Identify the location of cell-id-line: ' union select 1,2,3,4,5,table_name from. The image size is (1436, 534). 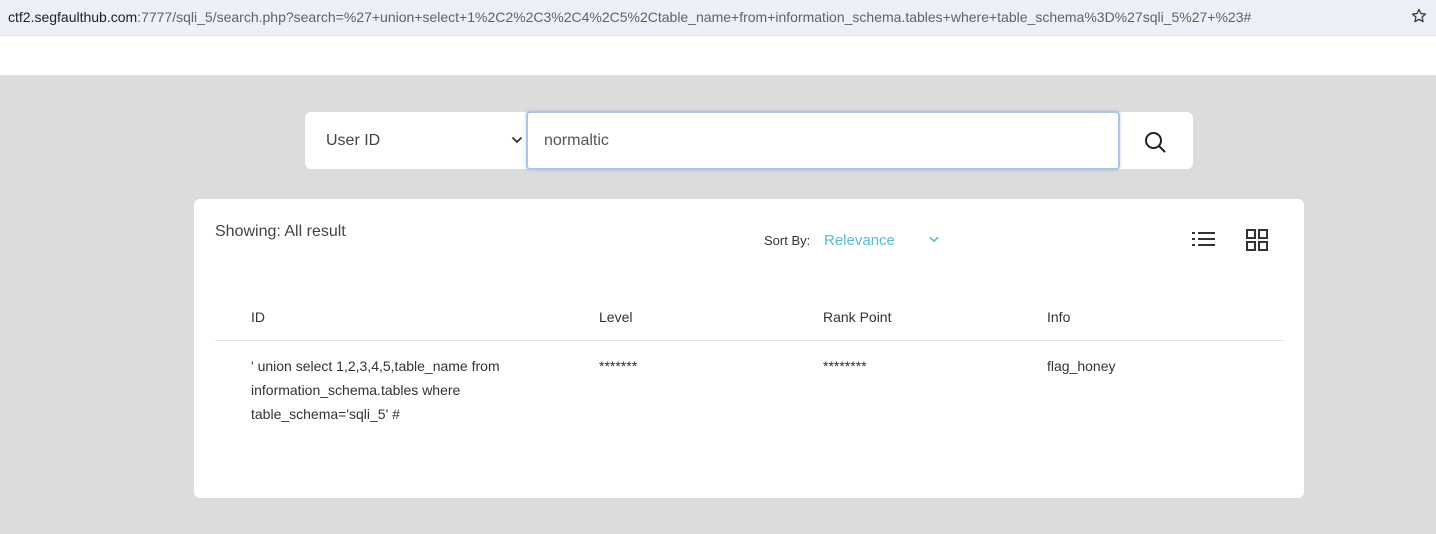
(375, 366).